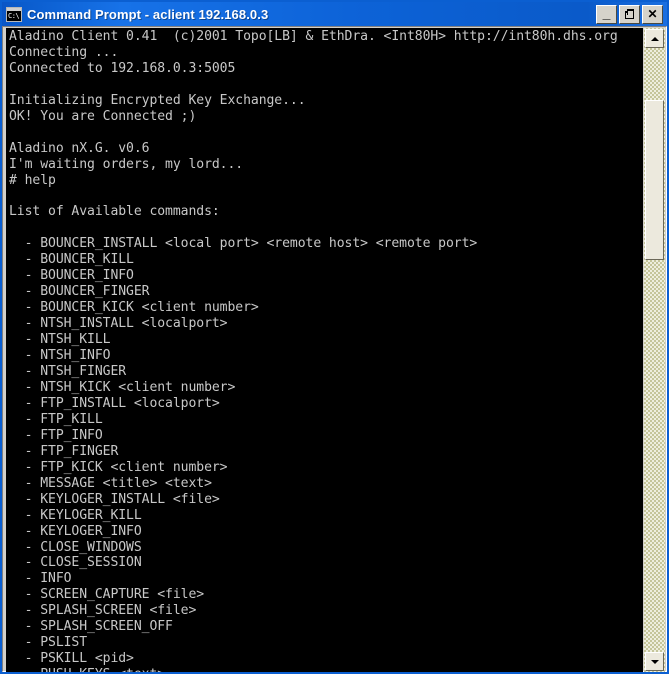  What do you see at coordinates (148, 14) in the screenshot?
I see `window-title: Command Prompt - aclient 192.168.0.3` at bounding box center [148, 14].